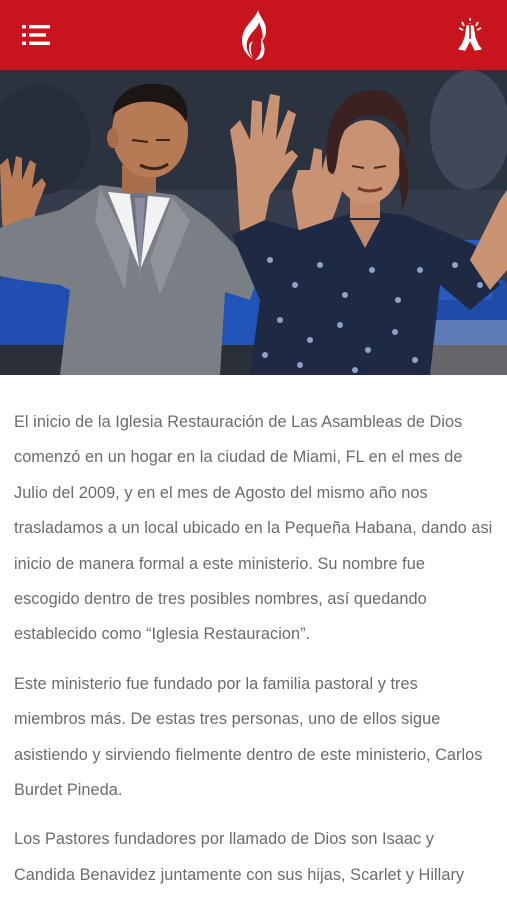 The image size is (507, 900). Describe the element at coordinates (37, 35) in the screenshot. I see `hamburger-menu-icon` at that location.